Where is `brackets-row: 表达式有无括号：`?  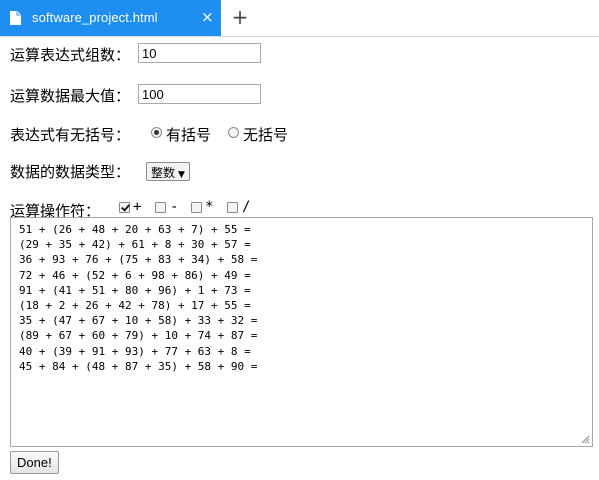 brackets-row: 表达式有无括号： is located at coordinates (70, 134).